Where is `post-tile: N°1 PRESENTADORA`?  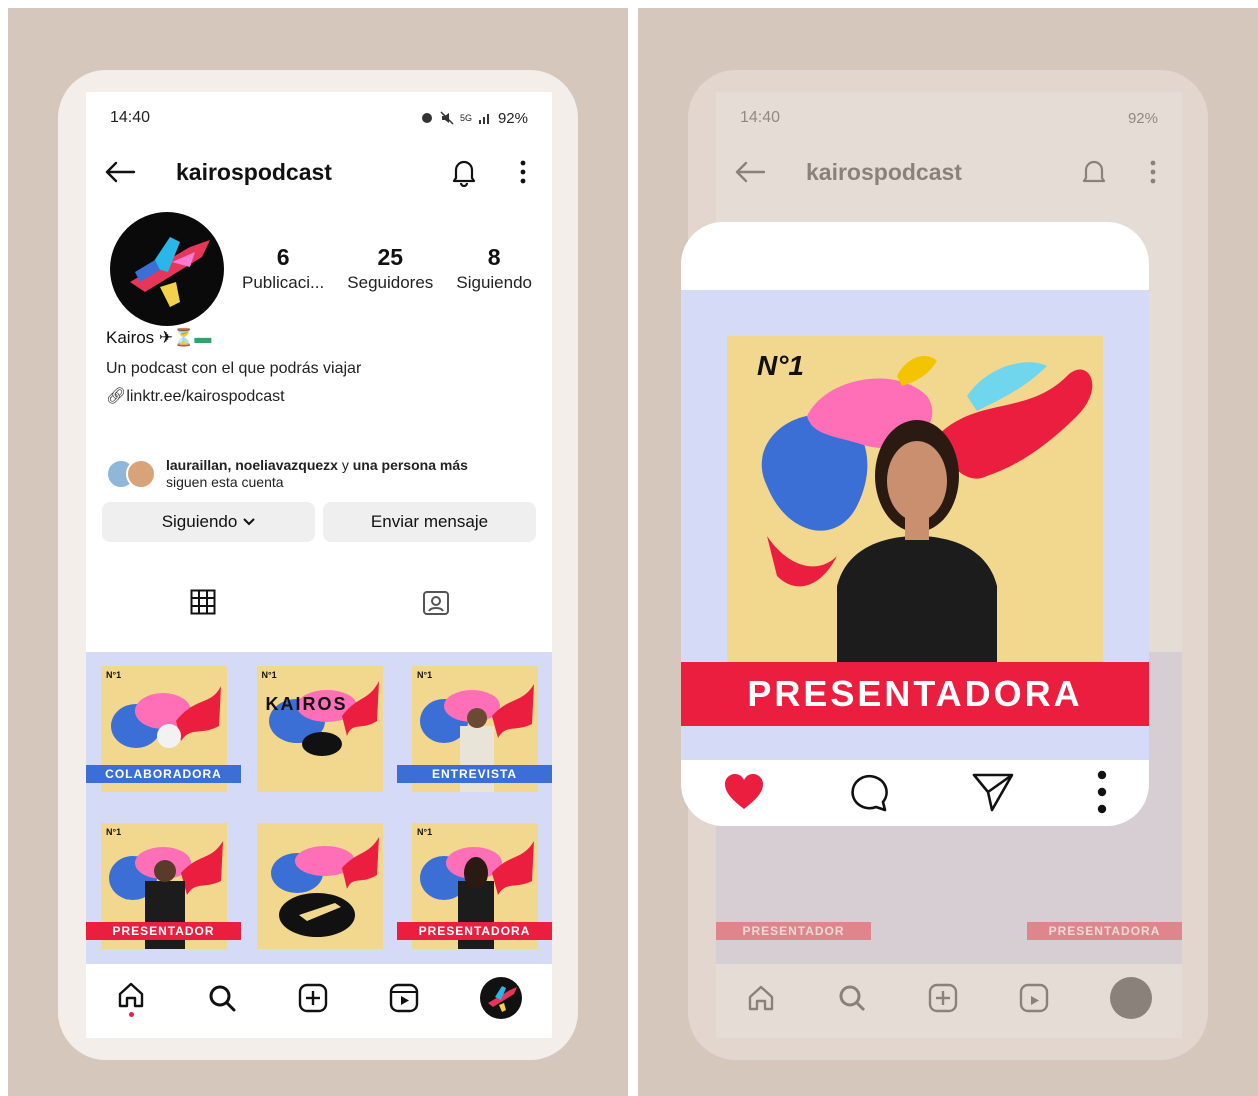
post-tile: N°1 PRESENTADORA is located at coordinates (474, 886).